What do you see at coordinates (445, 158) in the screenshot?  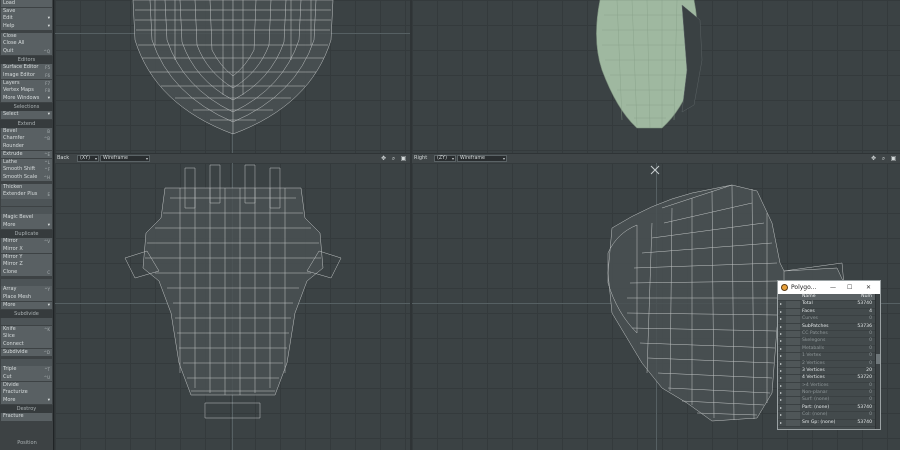 I see `axis-select-right: (ZY) ▾` at bounding box center [445, 158].